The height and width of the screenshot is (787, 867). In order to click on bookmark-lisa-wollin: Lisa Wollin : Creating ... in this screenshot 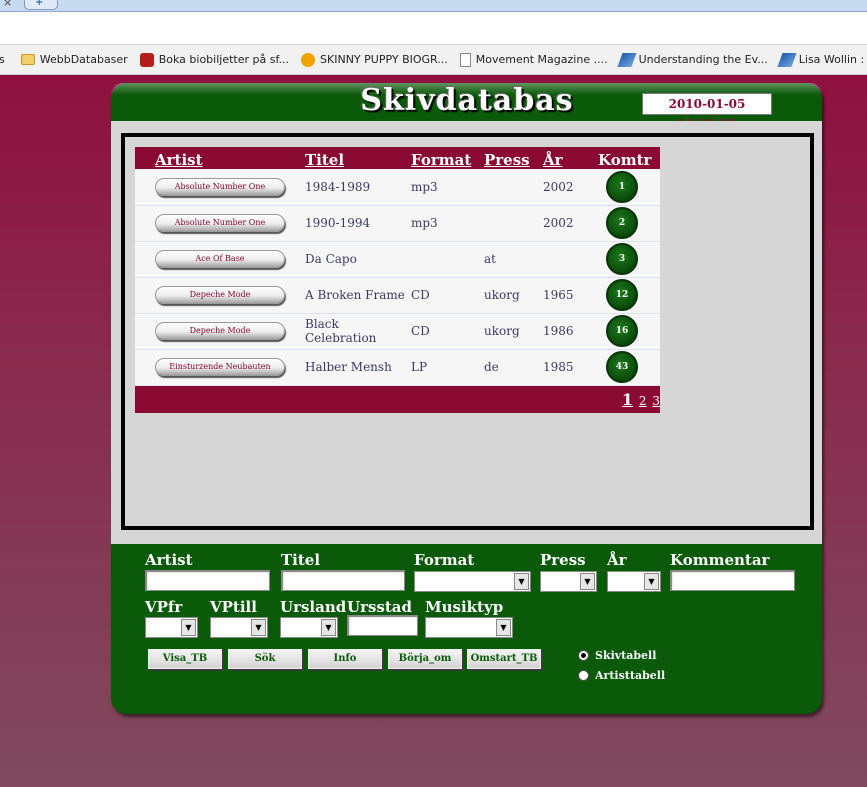, I will do `click(822, 59)`.